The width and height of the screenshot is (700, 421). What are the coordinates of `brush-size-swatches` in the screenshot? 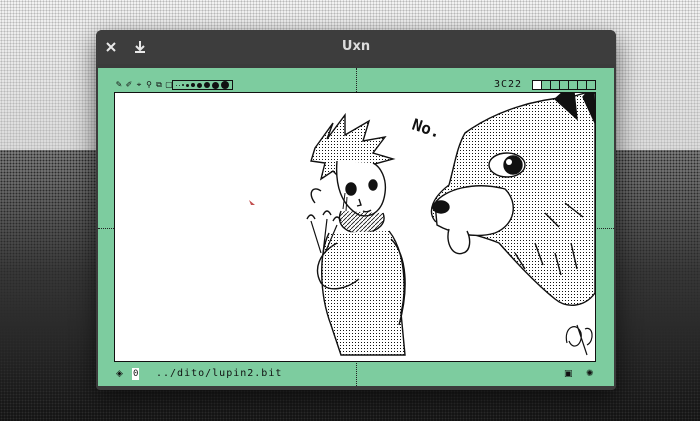 It's located at (202, 85).